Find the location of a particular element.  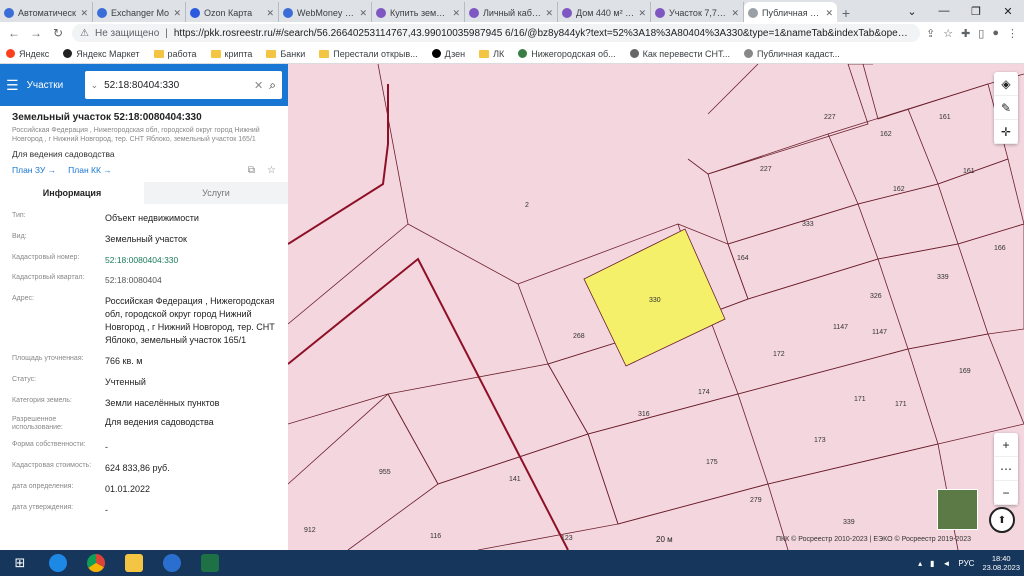

attribute-key: Кадастровая стоимость: is located at coordinates (52, 465).